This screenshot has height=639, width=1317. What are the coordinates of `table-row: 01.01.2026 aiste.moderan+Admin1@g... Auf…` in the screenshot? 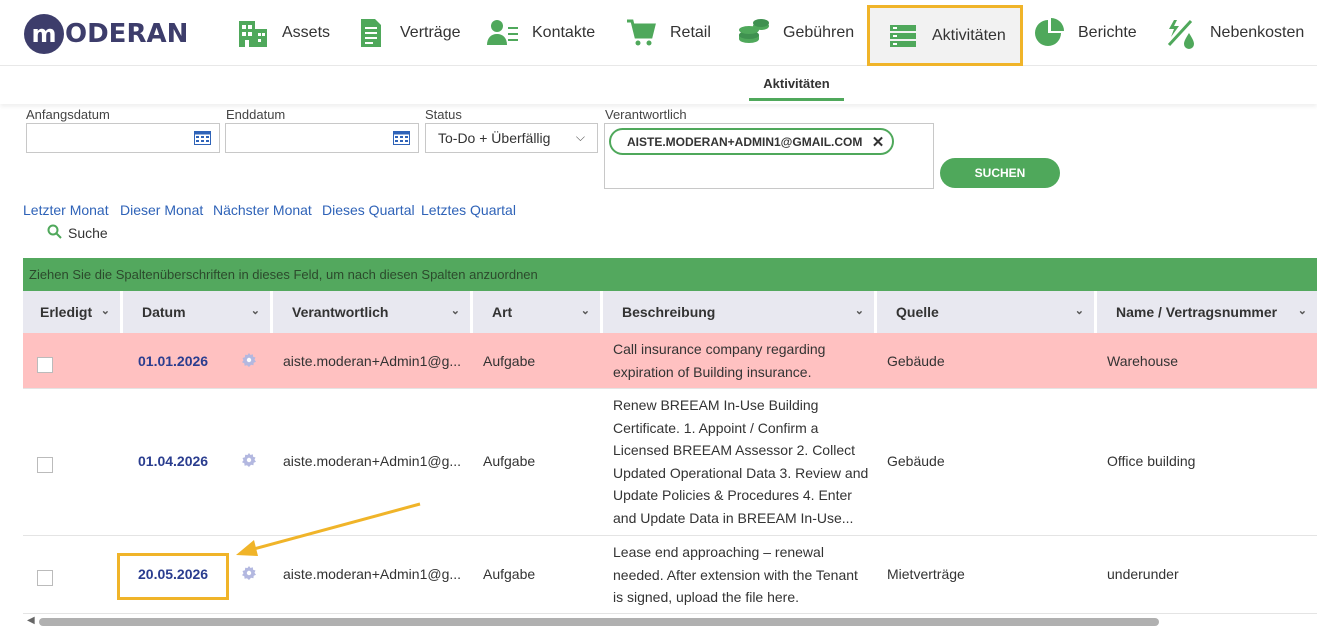 It's located at (670, 361).